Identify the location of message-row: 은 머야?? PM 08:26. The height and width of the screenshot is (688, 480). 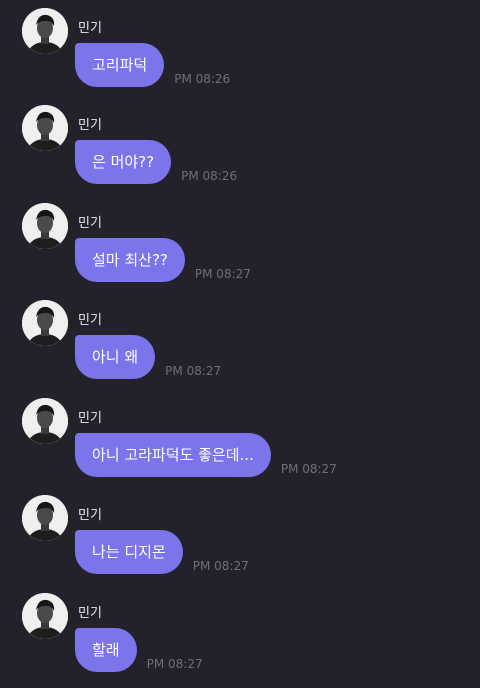
(156, 162).